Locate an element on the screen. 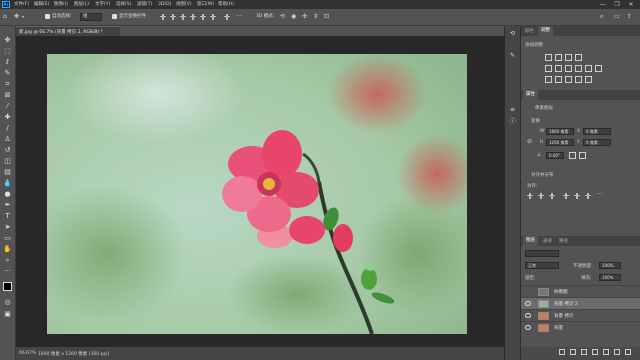 The height and width of the screenshot is (360, 640). layer-filter-field is located at coordinates (542, 253).